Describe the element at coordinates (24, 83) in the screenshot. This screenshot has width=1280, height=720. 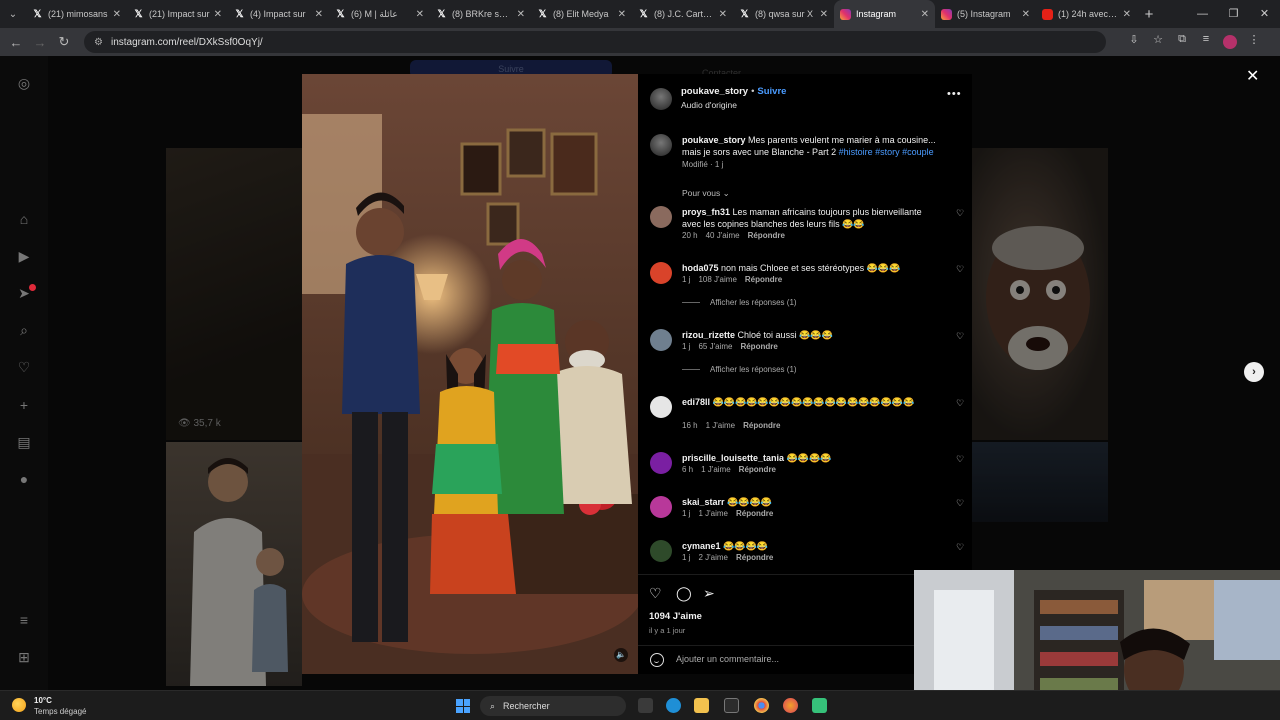
I see `instagram-logo-icon: ◎` at that location.